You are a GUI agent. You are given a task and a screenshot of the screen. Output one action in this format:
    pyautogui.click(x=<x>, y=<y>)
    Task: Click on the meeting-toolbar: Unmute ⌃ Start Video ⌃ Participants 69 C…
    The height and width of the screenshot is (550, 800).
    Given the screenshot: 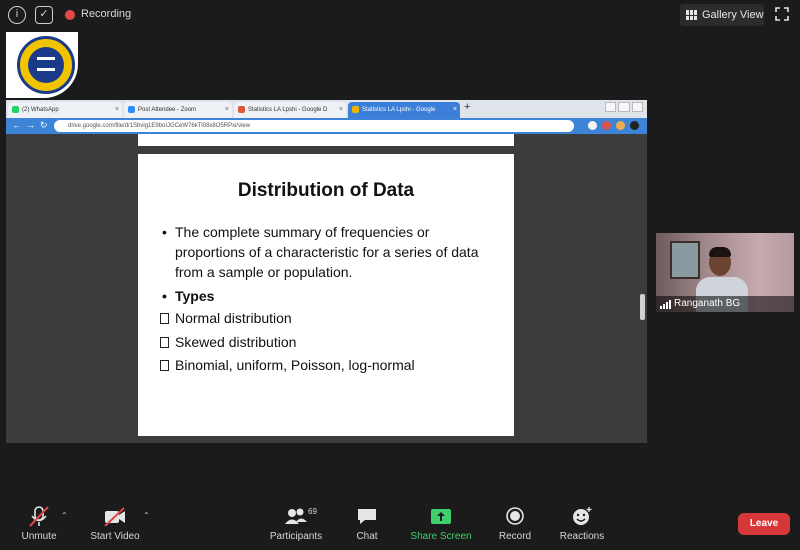 What is the action you would take?
    pyautogui.click(x=400, y=522)
    